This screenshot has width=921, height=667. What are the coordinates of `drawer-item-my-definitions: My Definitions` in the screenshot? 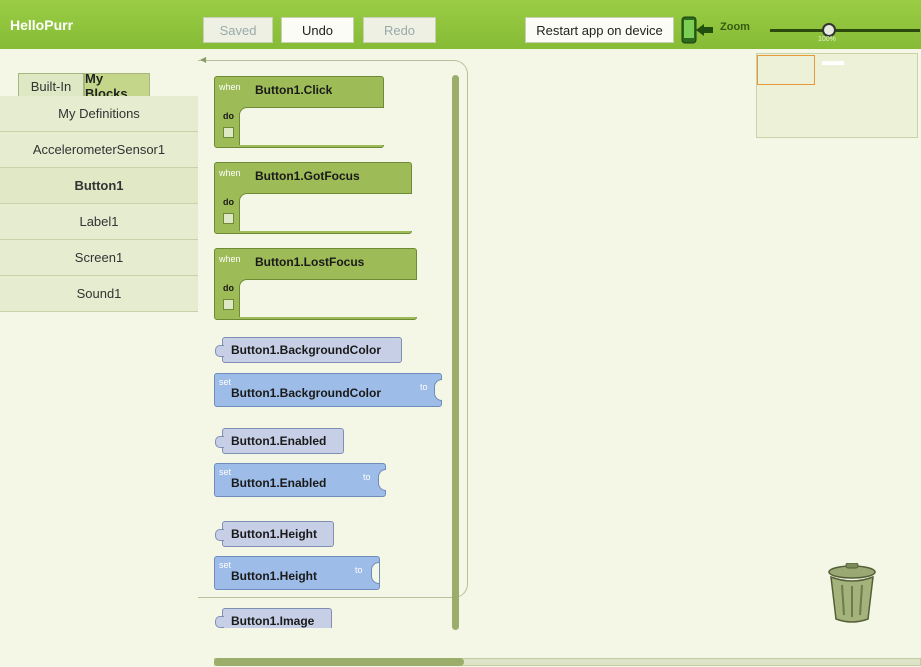 It's located at (99, 114).